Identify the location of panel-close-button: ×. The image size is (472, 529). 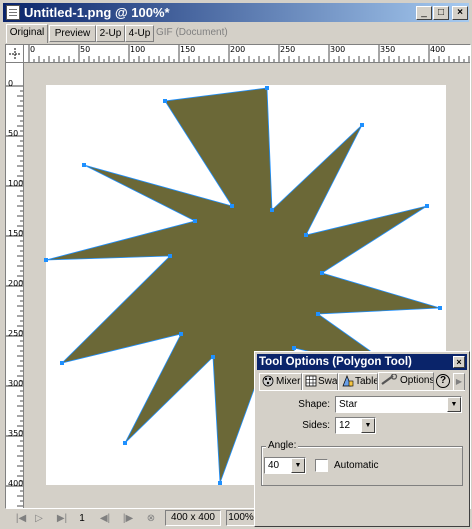
(459, 362).